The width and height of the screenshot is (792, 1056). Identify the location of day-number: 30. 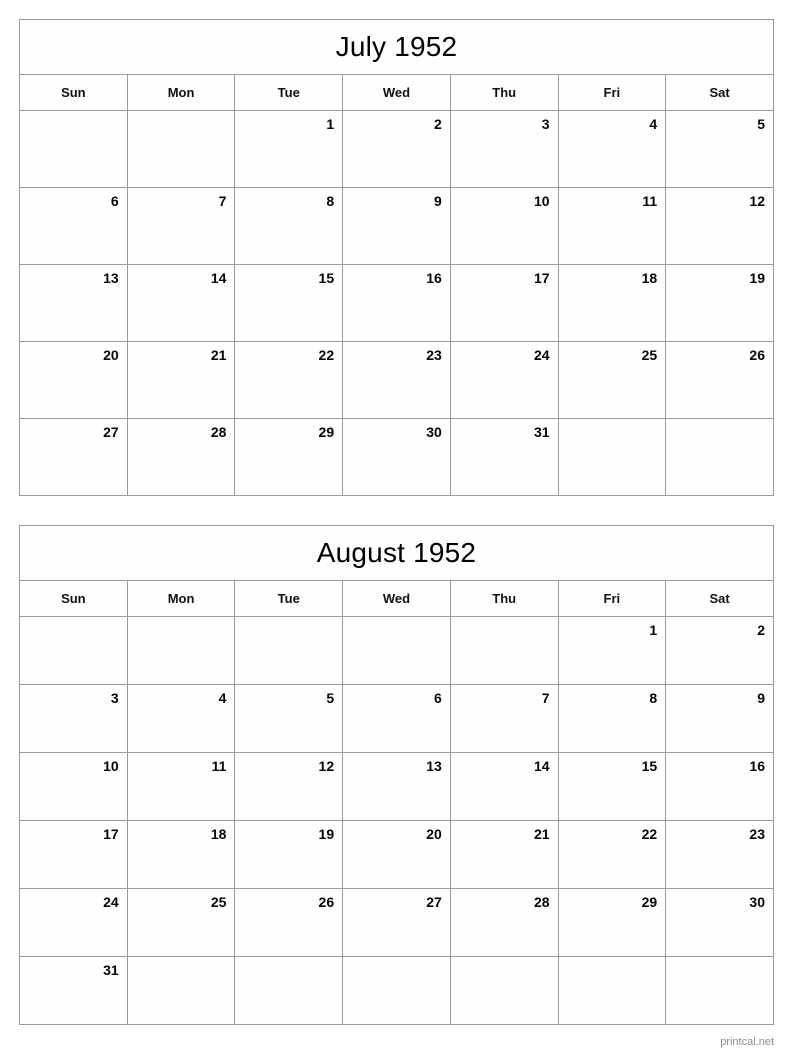
(434, 432).